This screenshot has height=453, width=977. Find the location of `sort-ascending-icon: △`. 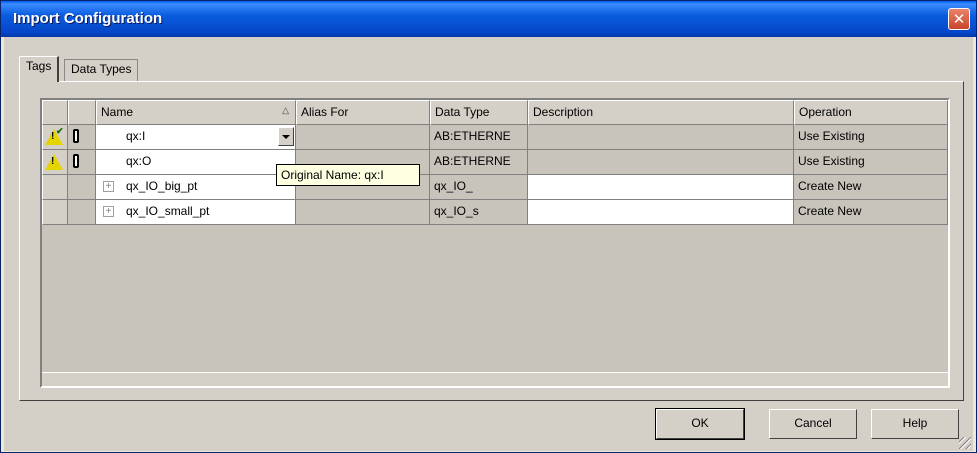

sort-ascending-icon: △ is located at coordinates (285, 110).